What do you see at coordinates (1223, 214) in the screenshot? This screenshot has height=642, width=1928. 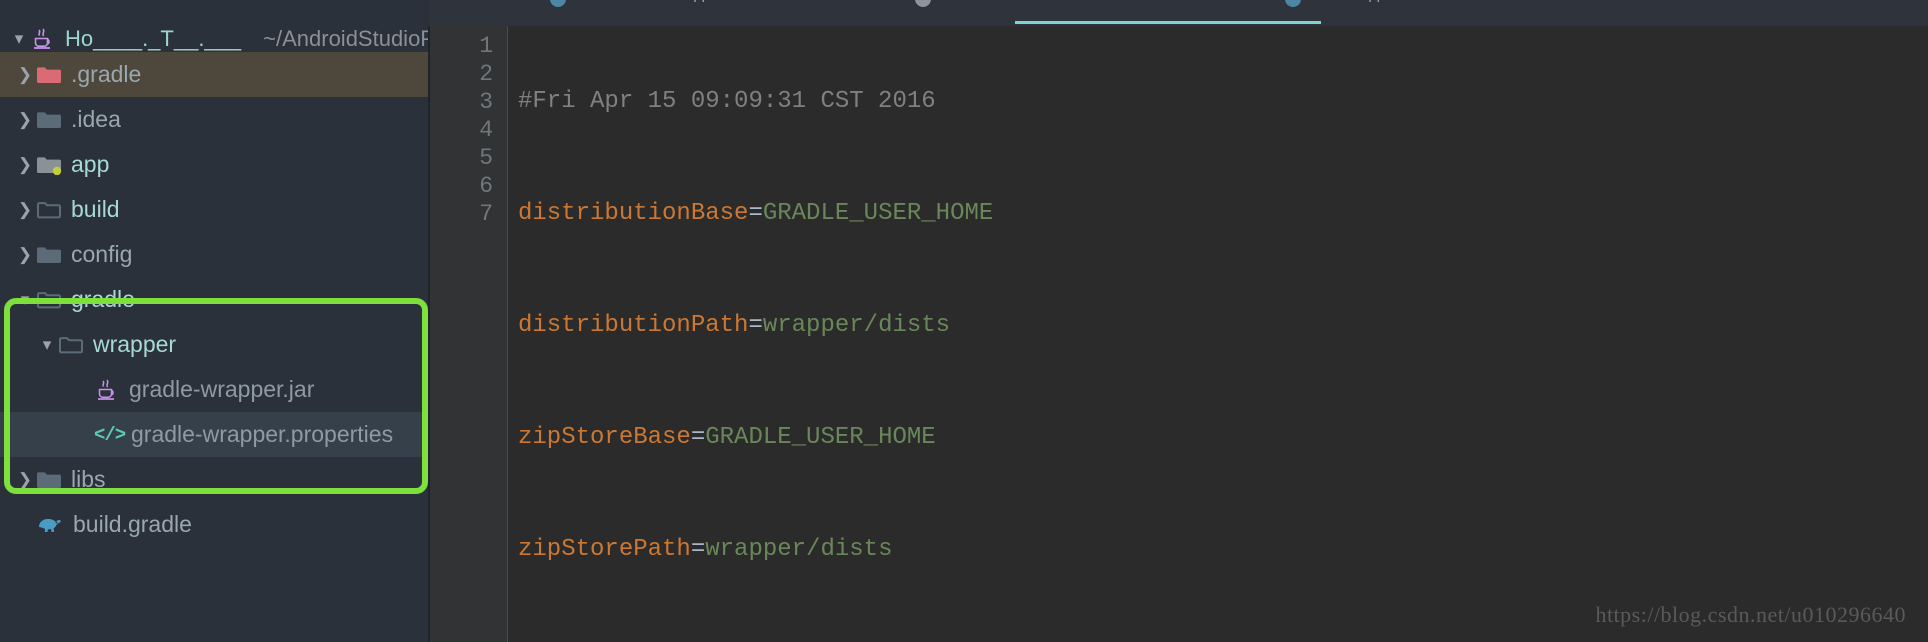 I see `code-line-2: distributionBase=GRADLE_USER_HOME` at bounding box center [1223, 214].